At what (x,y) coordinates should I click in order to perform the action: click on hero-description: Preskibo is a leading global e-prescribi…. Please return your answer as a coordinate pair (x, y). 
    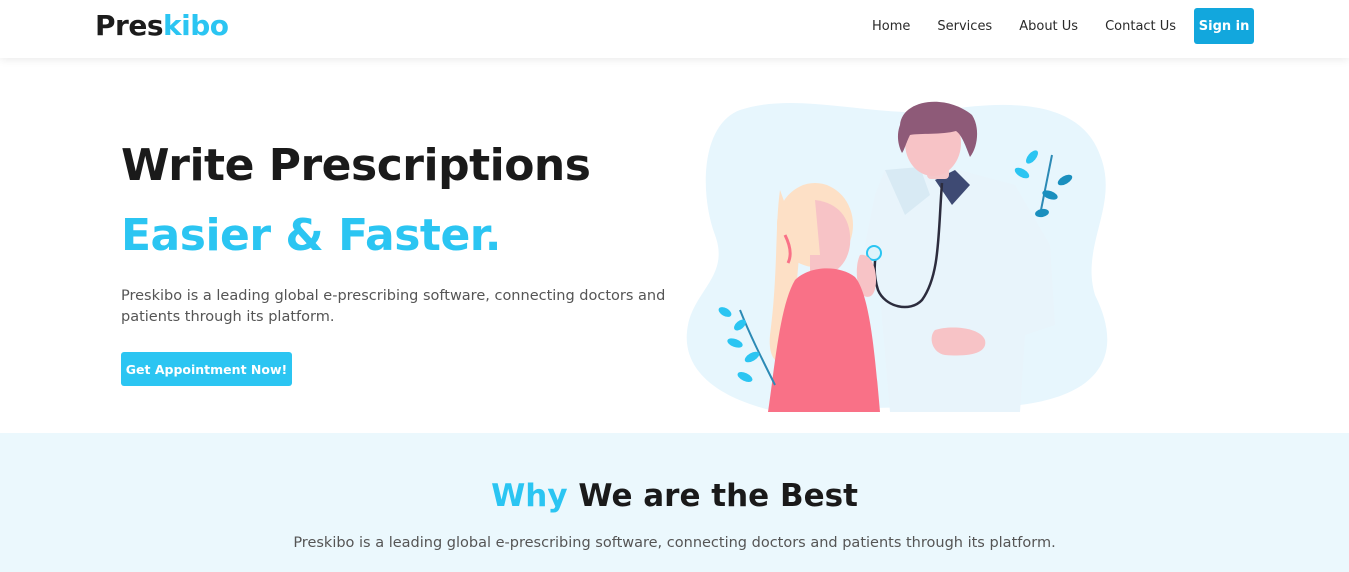
    Looking at the image, I should click on (393, 306).